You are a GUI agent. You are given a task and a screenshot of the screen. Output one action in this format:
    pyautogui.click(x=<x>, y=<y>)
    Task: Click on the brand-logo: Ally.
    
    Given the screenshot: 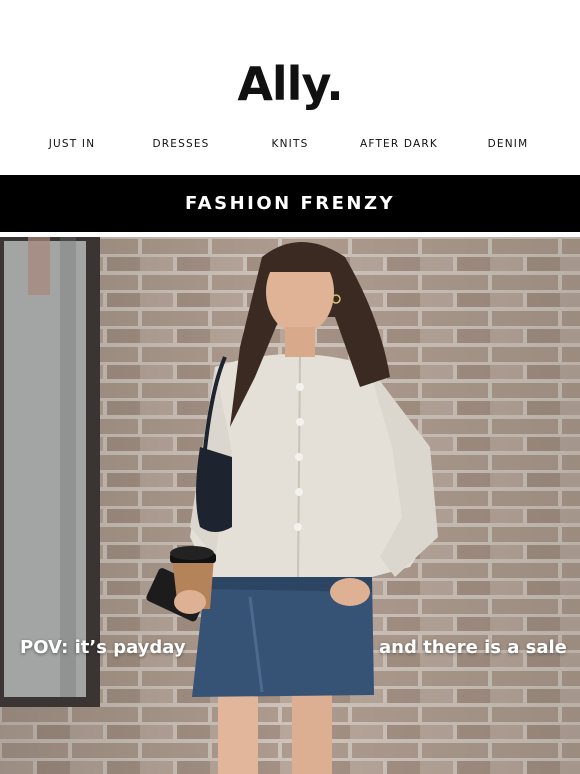 What is the action you would take?
    pyautogui.click(x=290, y=84)
    